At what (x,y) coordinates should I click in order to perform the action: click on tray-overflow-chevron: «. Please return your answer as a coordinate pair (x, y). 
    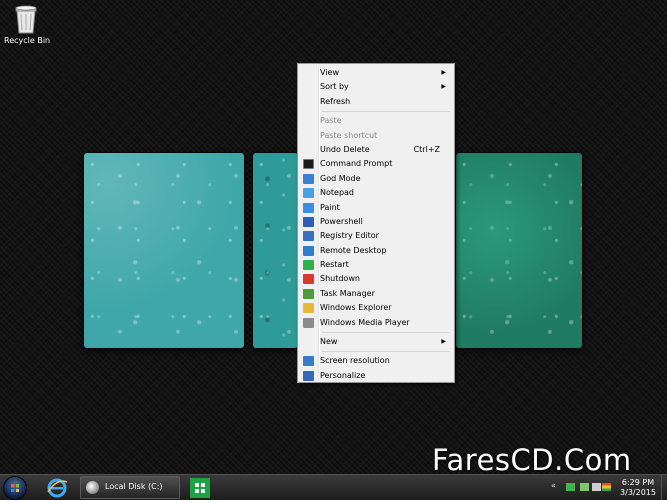
    Looking at the image, I should click on (553, 485).